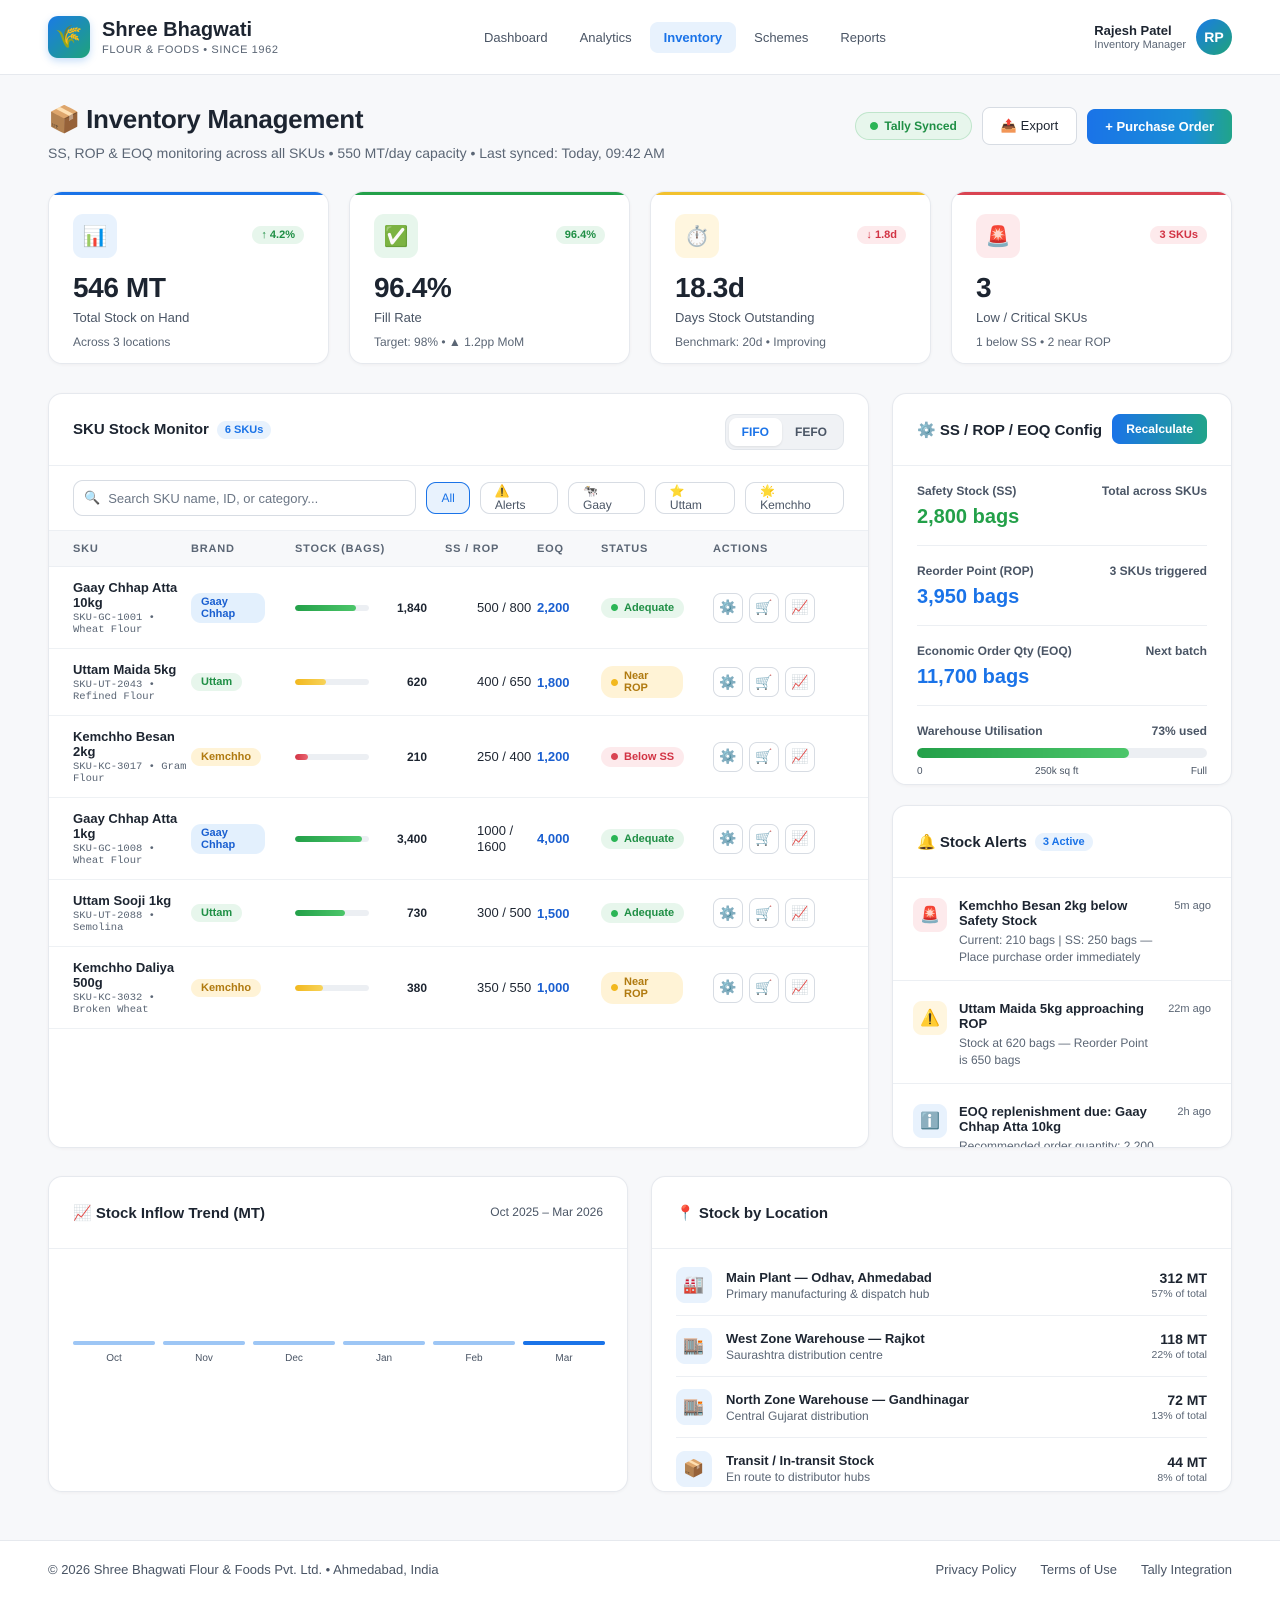  I want to click on nav-analytics: Analytics, so click(606, 37).